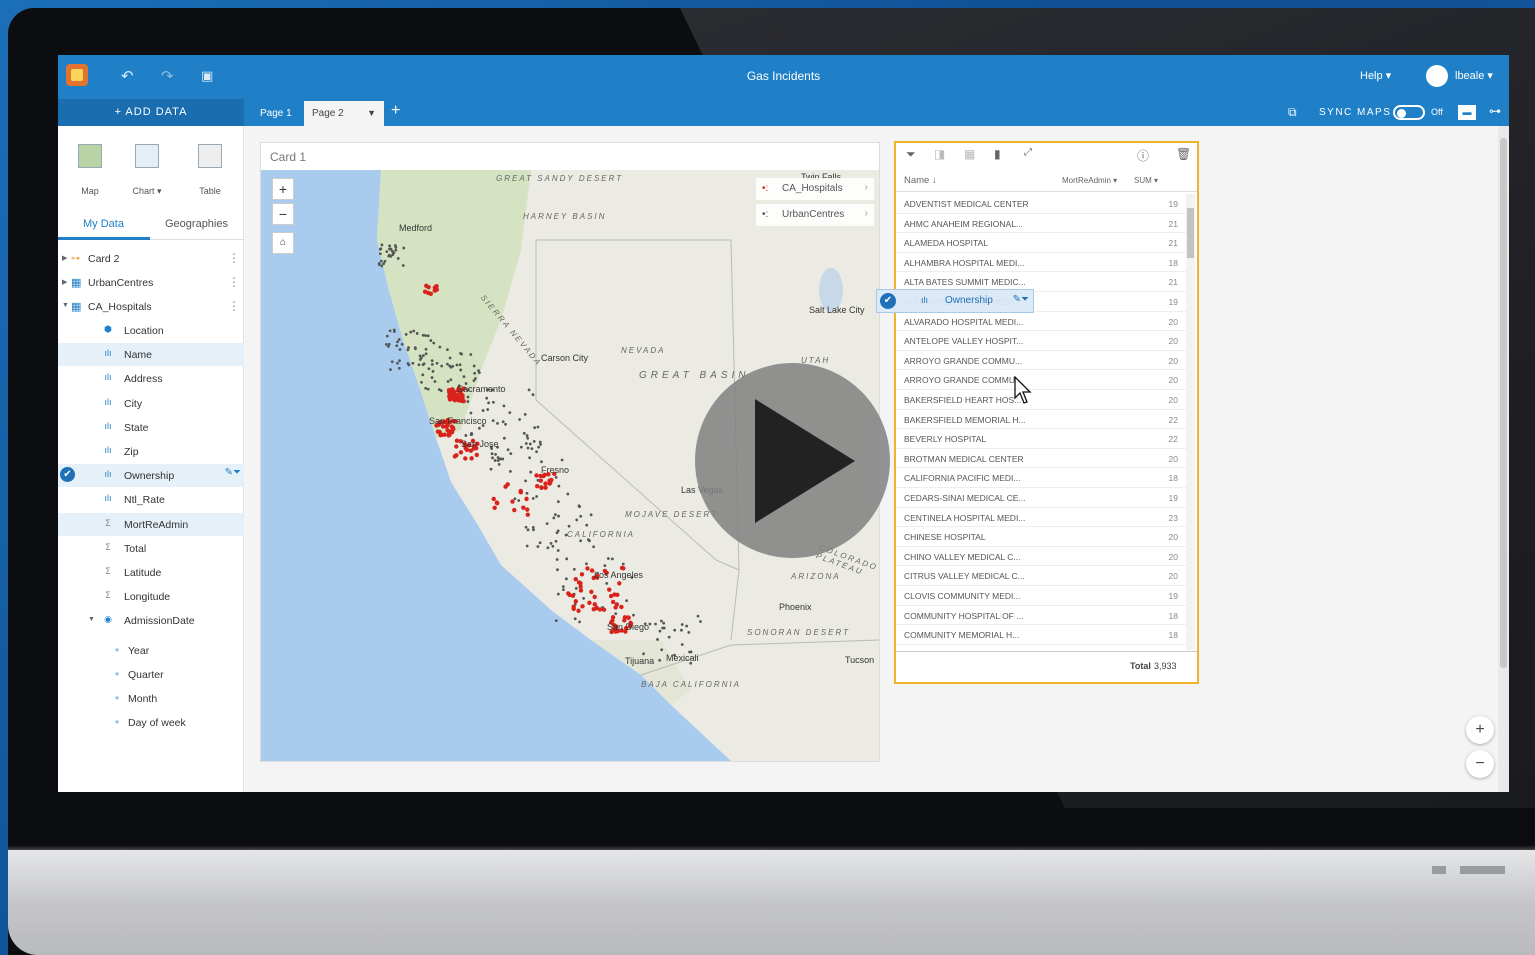 This screenshot has width=1535, height=955. I want to click on maximize-icon: ⤢, so click(1028, 152).